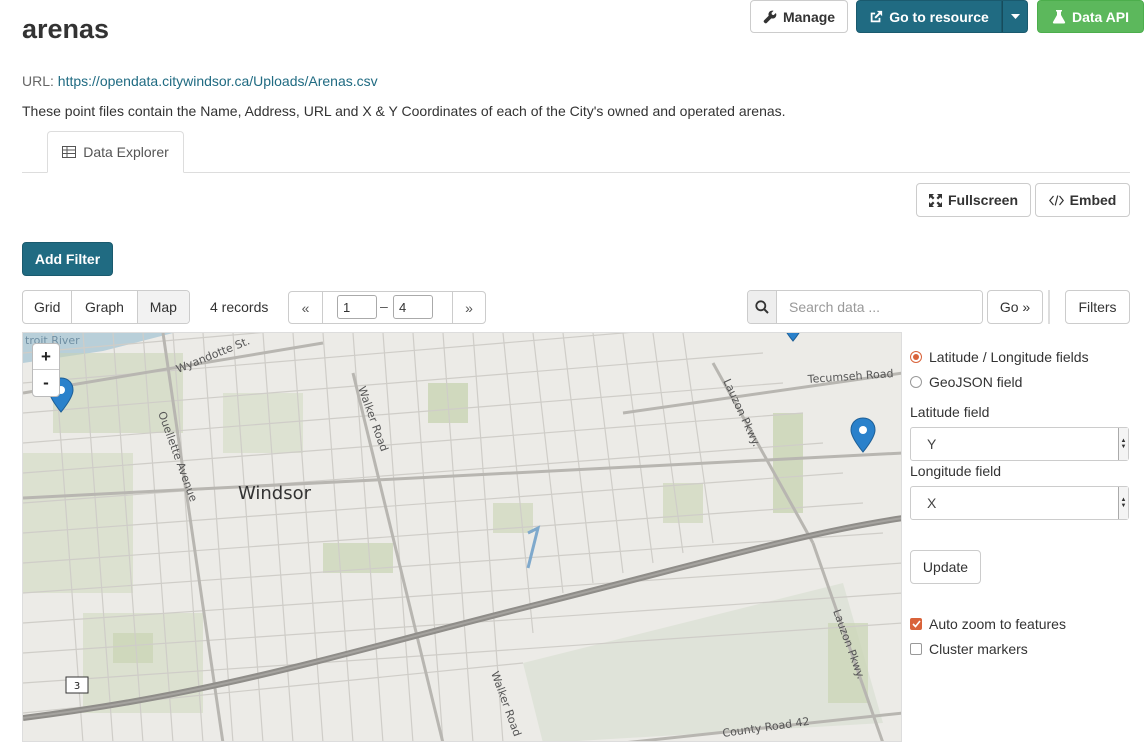 The height and width of the screenshot is (742, 1144). I want to click on tab-data-explorer: Data Explorer, so click(115, 152).